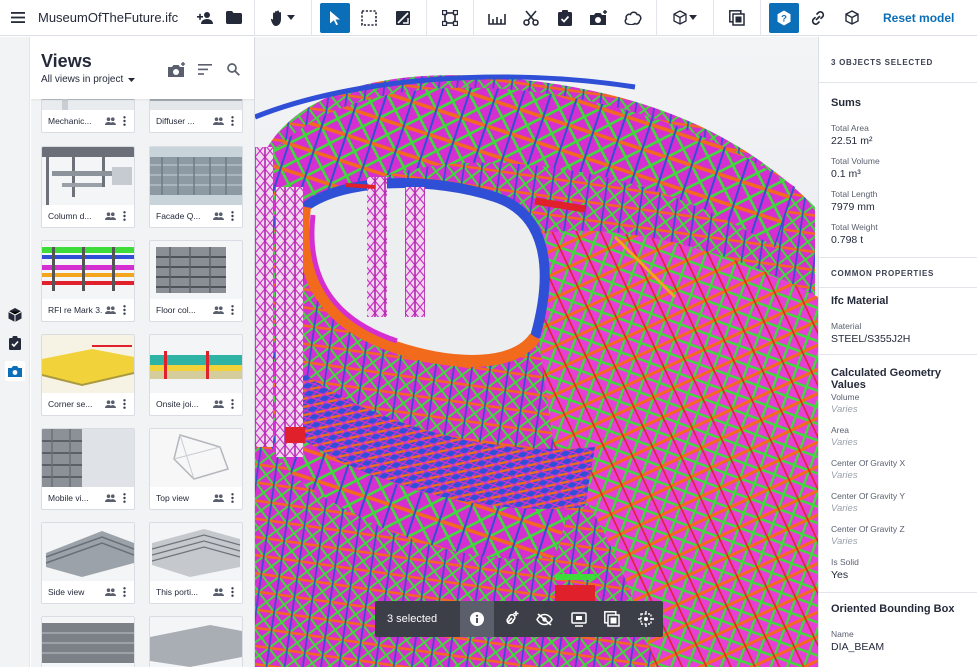 The width and height of the screenshot is (977, 667). I want to click on layers-button, so click(737, 18).